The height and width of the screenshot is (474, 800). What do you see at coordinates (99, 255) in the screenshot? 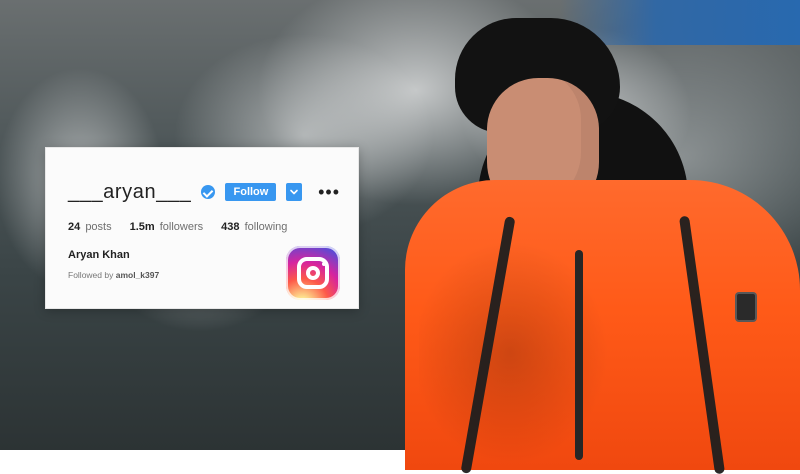
I see `profile-full-name: Aryan Khan` at bounding box center [99, 255].